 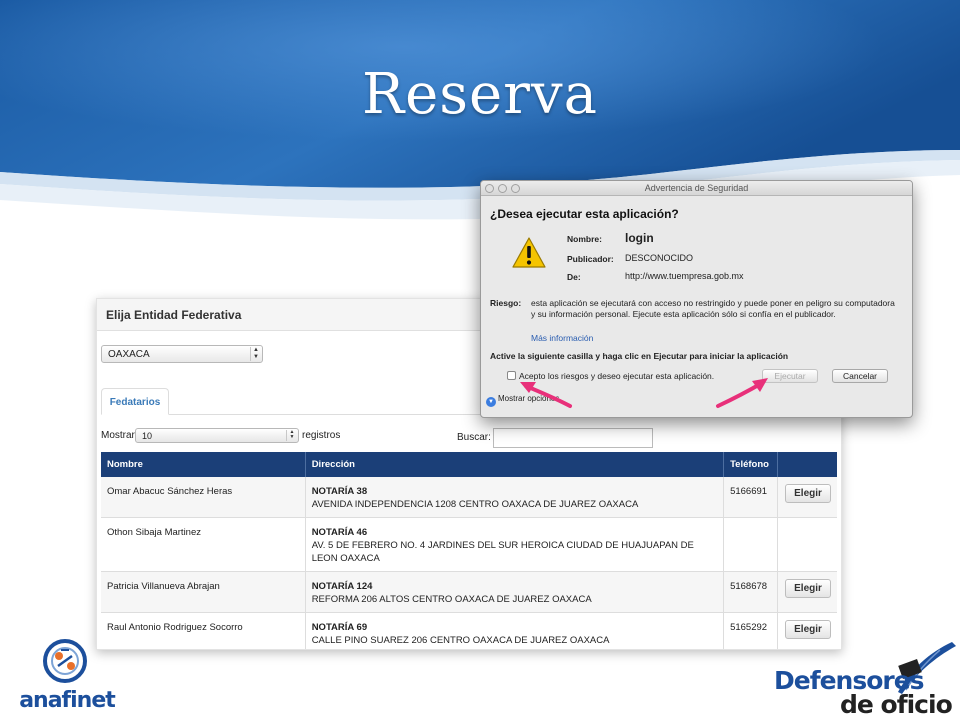 I want to click on show-options-toggle: ▼ Mostrar opciones, so click(x=522, y=400).